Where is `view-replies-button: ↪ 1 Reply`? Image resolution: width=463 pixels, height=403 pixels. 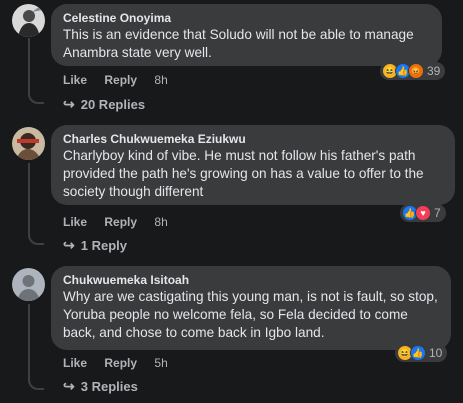 view-replies-button: ↪ 1 Reply is located at coordinates (95, 245).